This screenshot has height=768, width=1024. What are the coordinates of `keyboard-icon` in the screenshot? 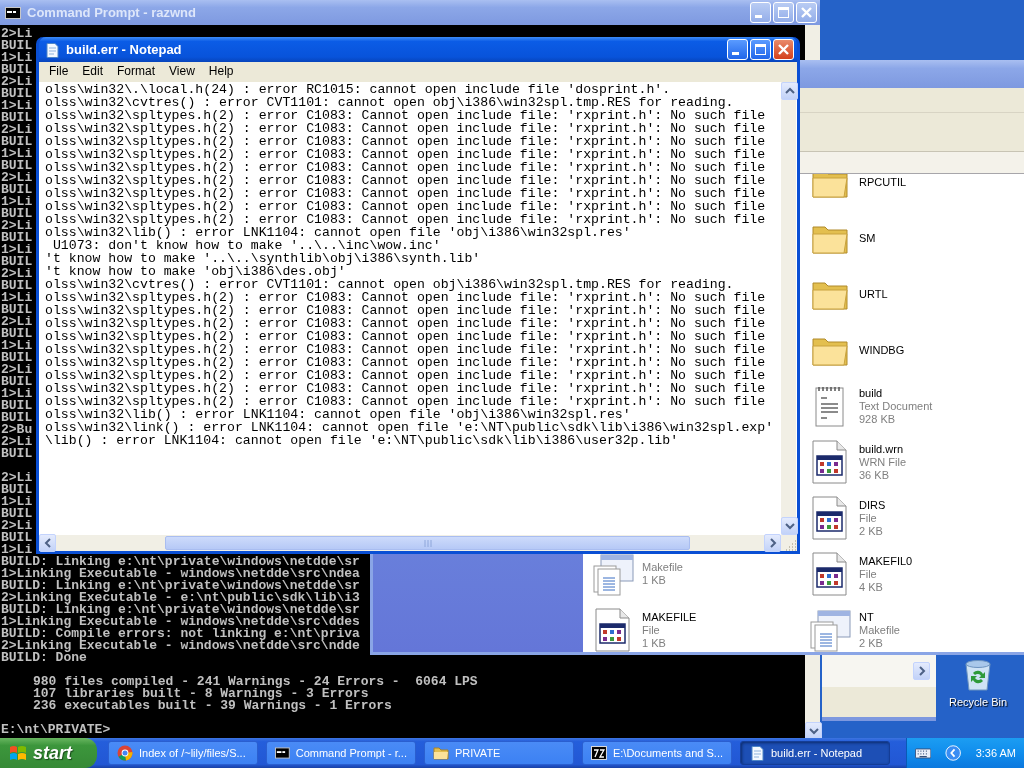 It's located at (923, 753).